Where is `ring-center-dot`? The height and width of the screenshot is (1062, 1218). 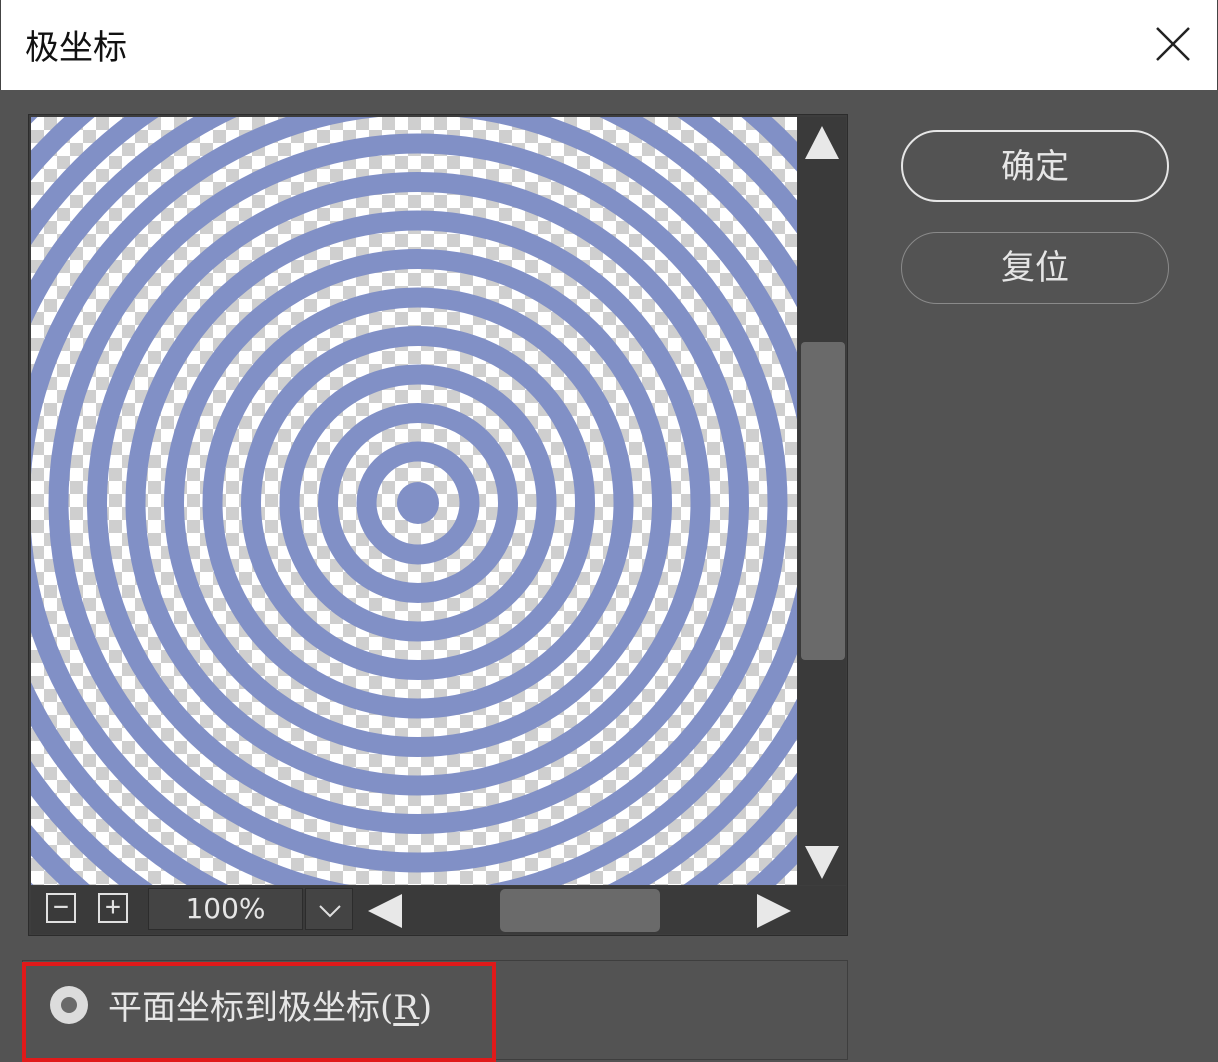
ring-center-dot is located at coordinates (418, 503).